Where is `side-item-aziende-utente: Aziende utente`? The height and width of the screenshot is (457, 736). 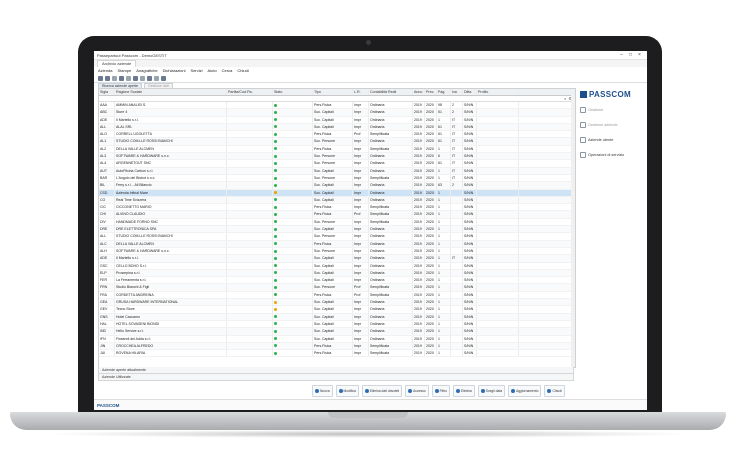
side-item-aziende-utente: Aziende utente is located at coordinates (612, 140).